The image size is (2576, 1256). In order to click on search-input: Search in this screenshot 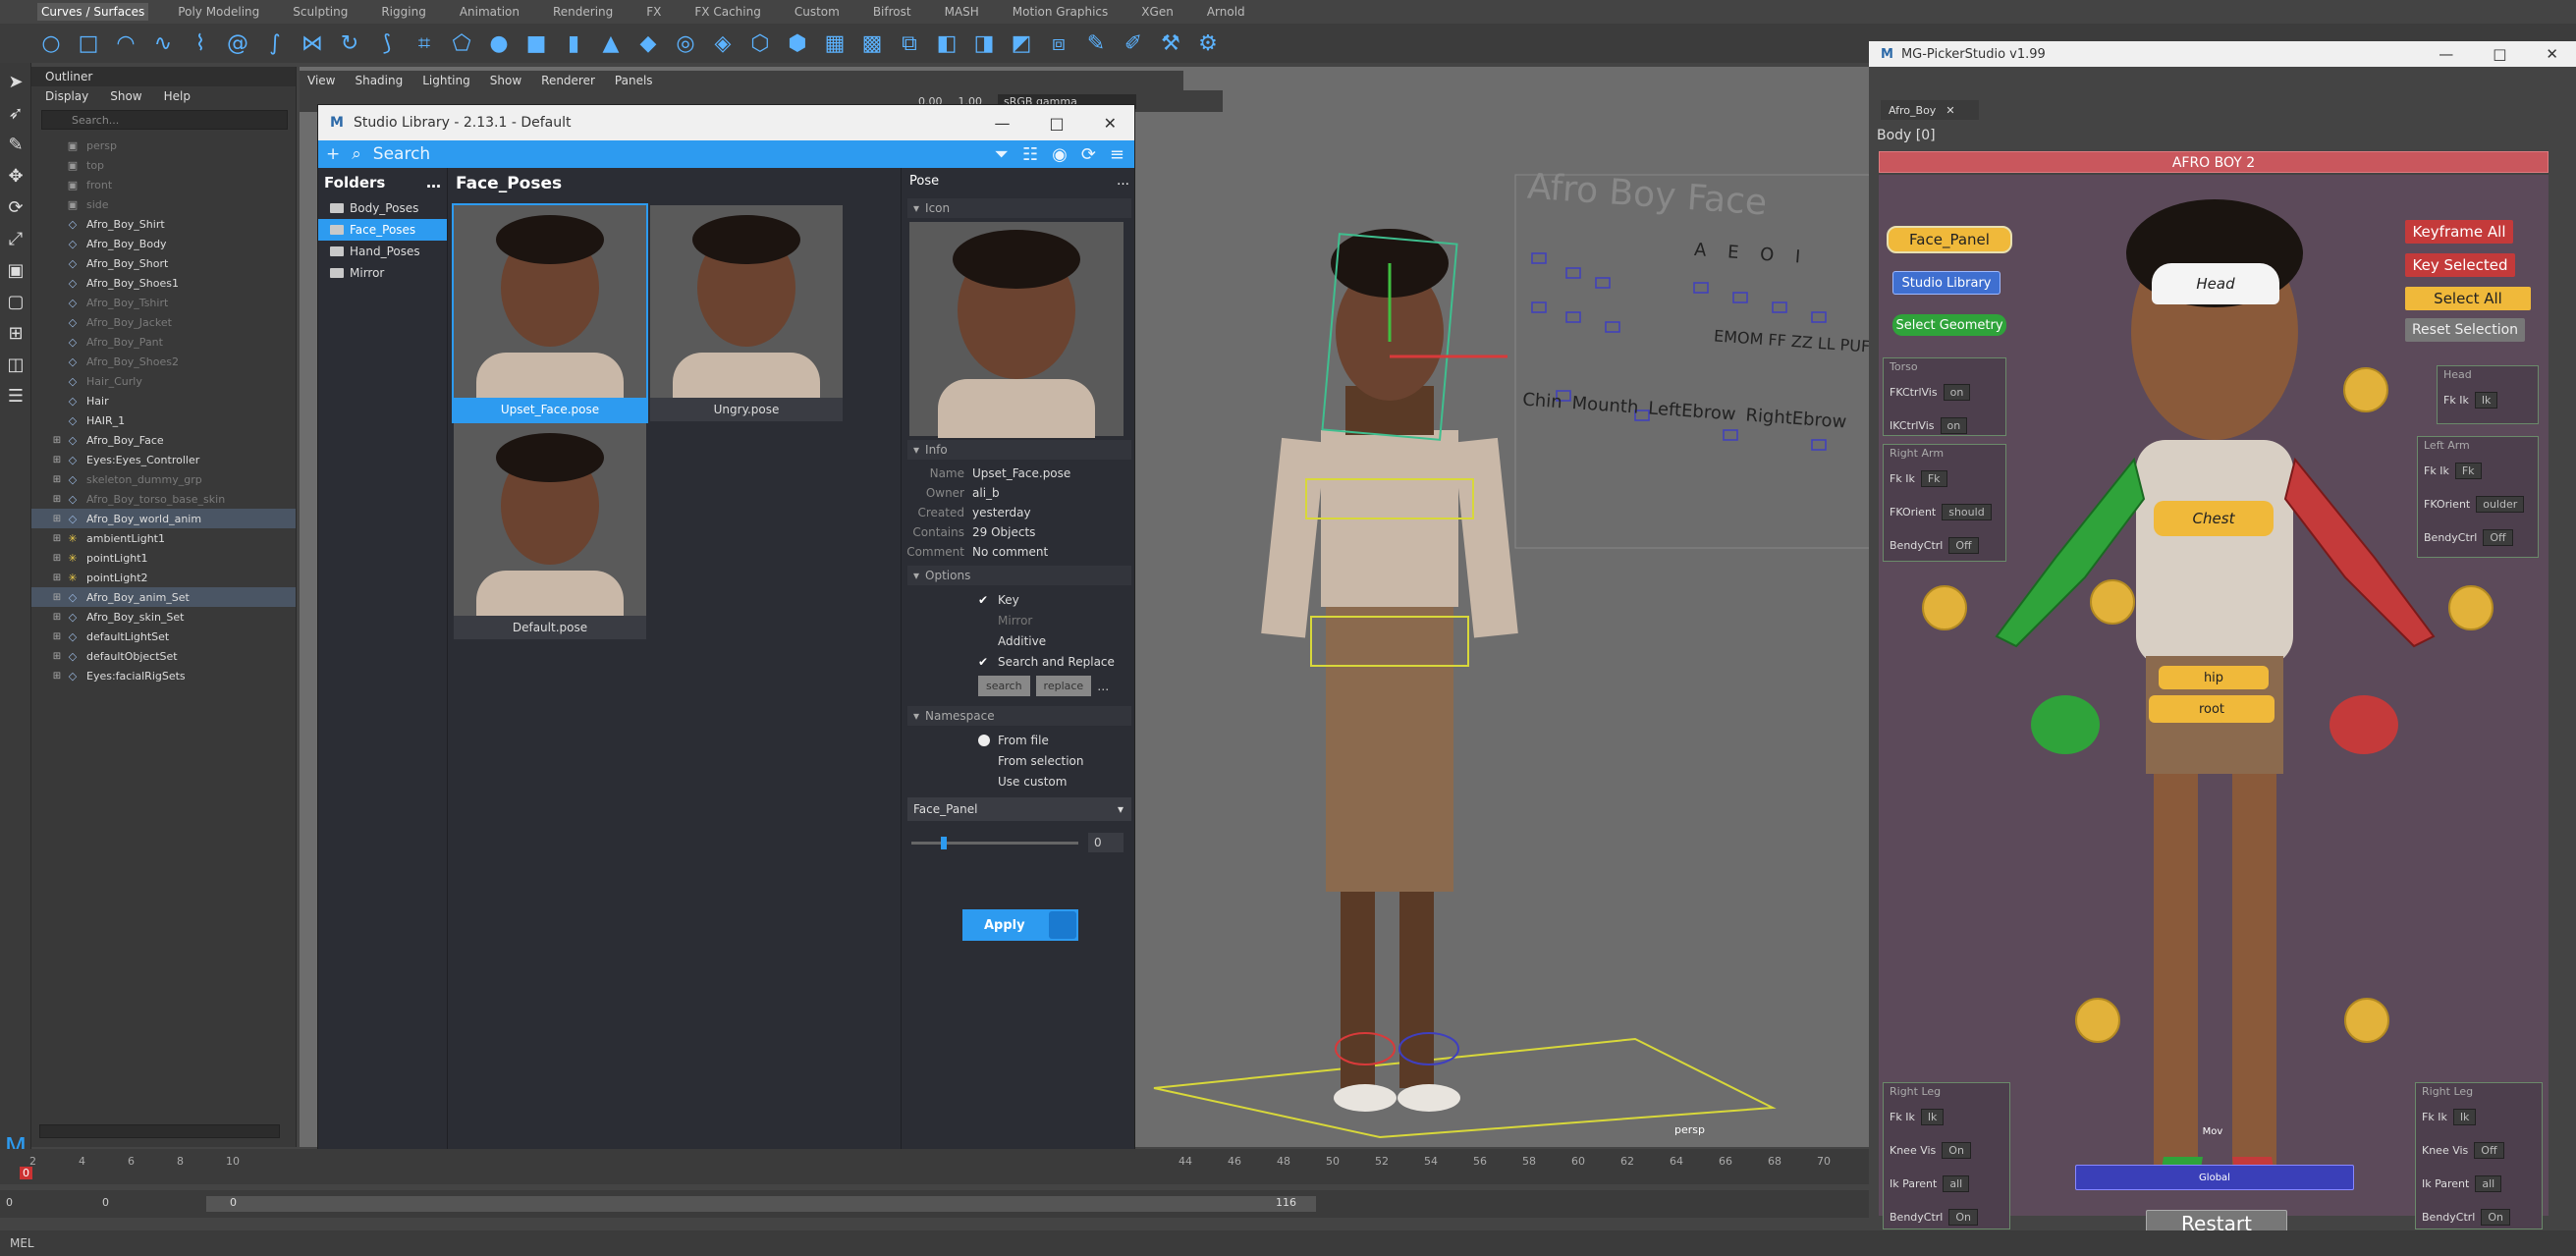, I will do `click(401, 154)`.